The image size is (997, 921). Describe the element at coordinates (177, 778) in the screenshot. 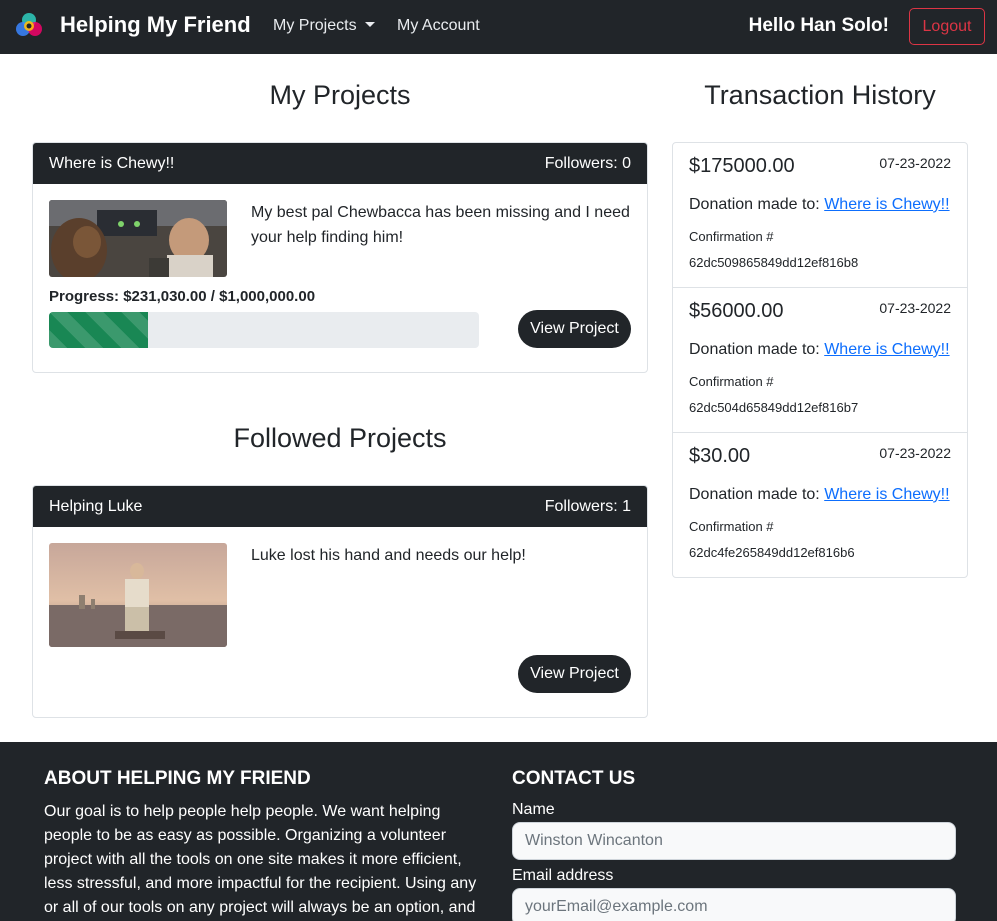

I see `about-heading: ABOUT HELPING MY FRIEND` at that location.